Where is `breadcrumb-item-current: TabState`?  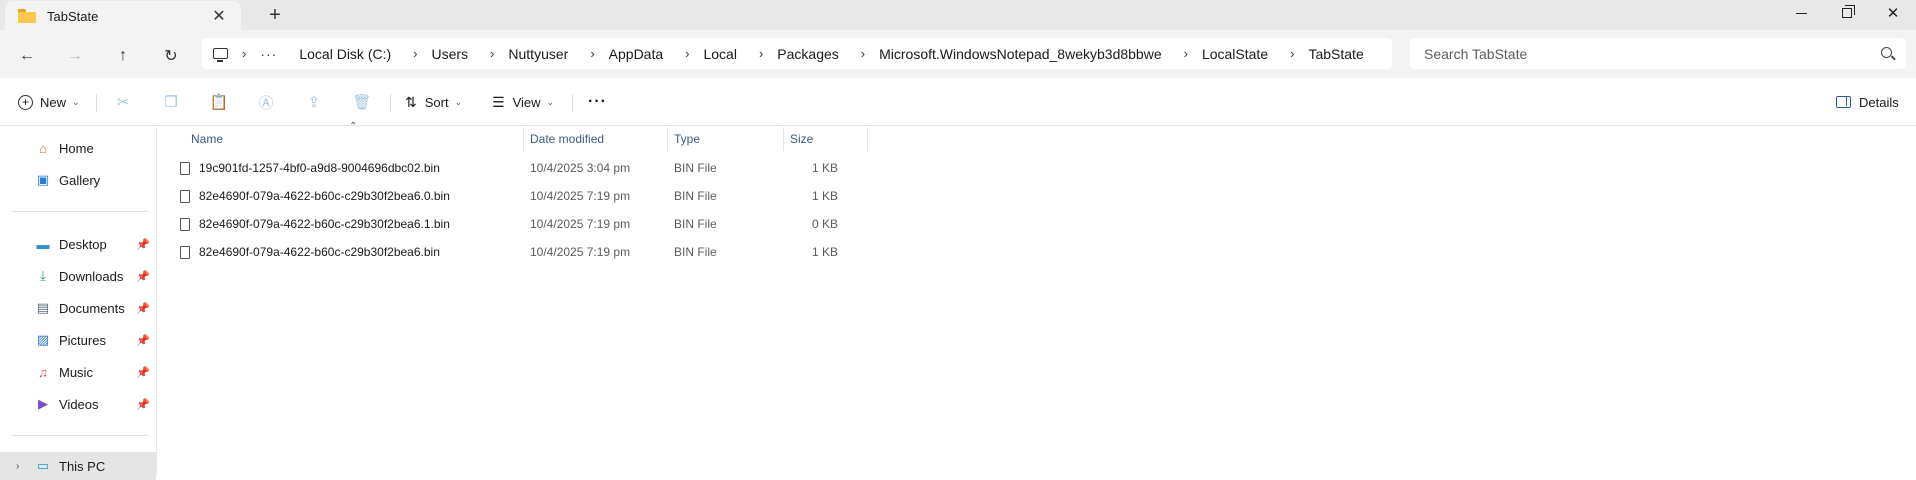
breadcrumb-item-current: TabState is located at coordinates (1335, 54).